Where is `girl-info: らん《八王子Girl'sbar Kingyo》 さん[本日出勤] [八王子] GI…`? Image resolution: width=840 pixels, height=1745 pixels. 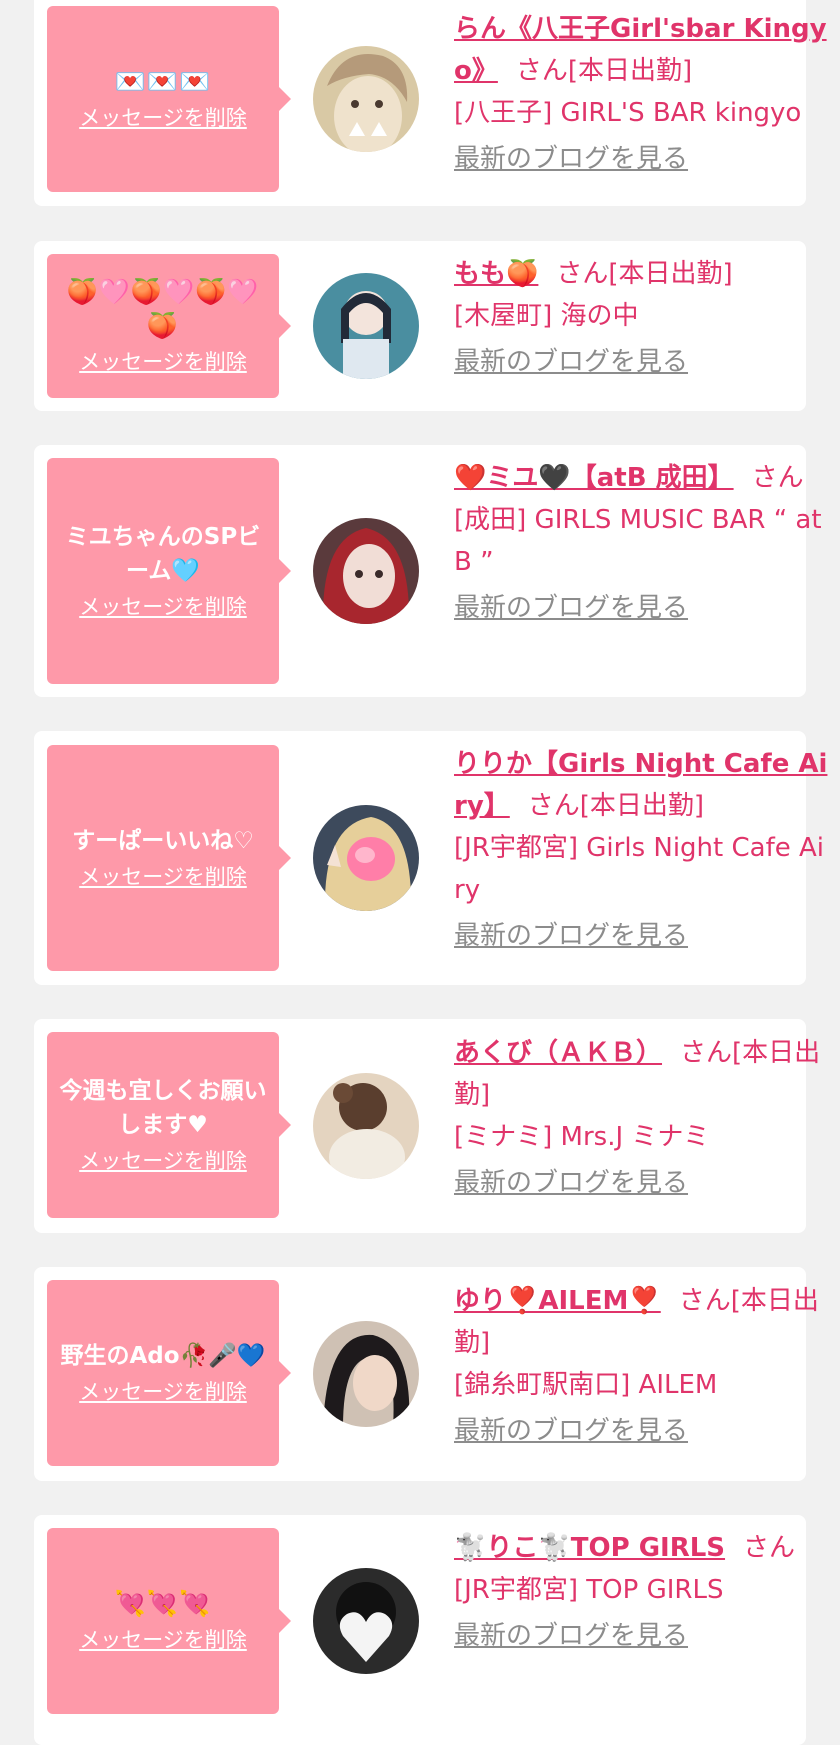
girl-info: らん《八王子Girl'sbar Kingyo》 さん[本日出勤] [八王子] GI… is located at coordinates (641, 94).